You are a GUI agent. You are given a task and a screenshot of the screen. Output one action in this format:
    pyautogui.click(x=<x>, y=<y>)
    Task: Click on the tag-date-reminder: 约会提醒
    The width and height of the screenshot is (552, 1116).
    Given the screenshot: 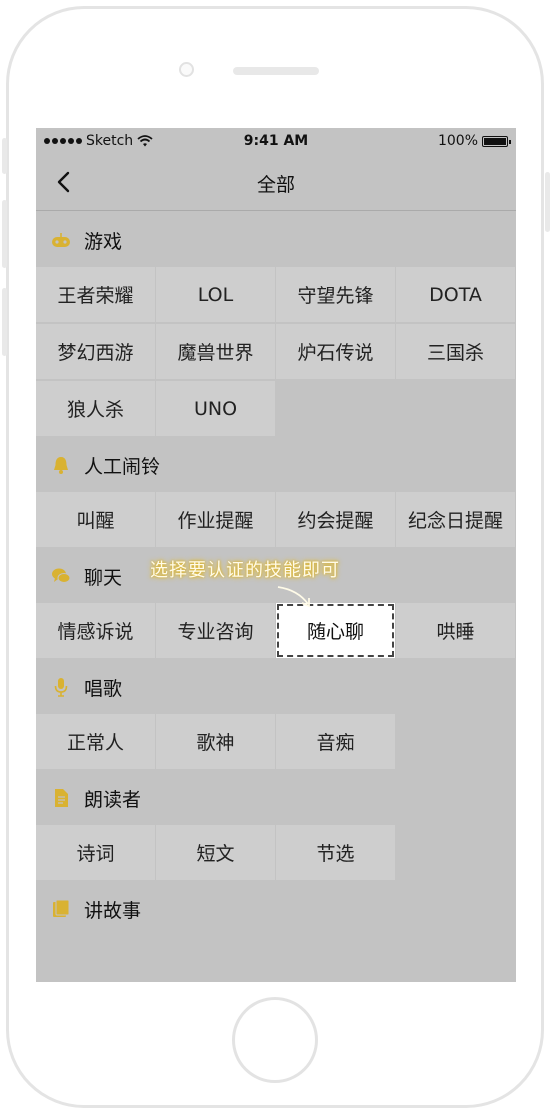 What is the action you would take?
    pyautogui.click(x=335, y=519)
    